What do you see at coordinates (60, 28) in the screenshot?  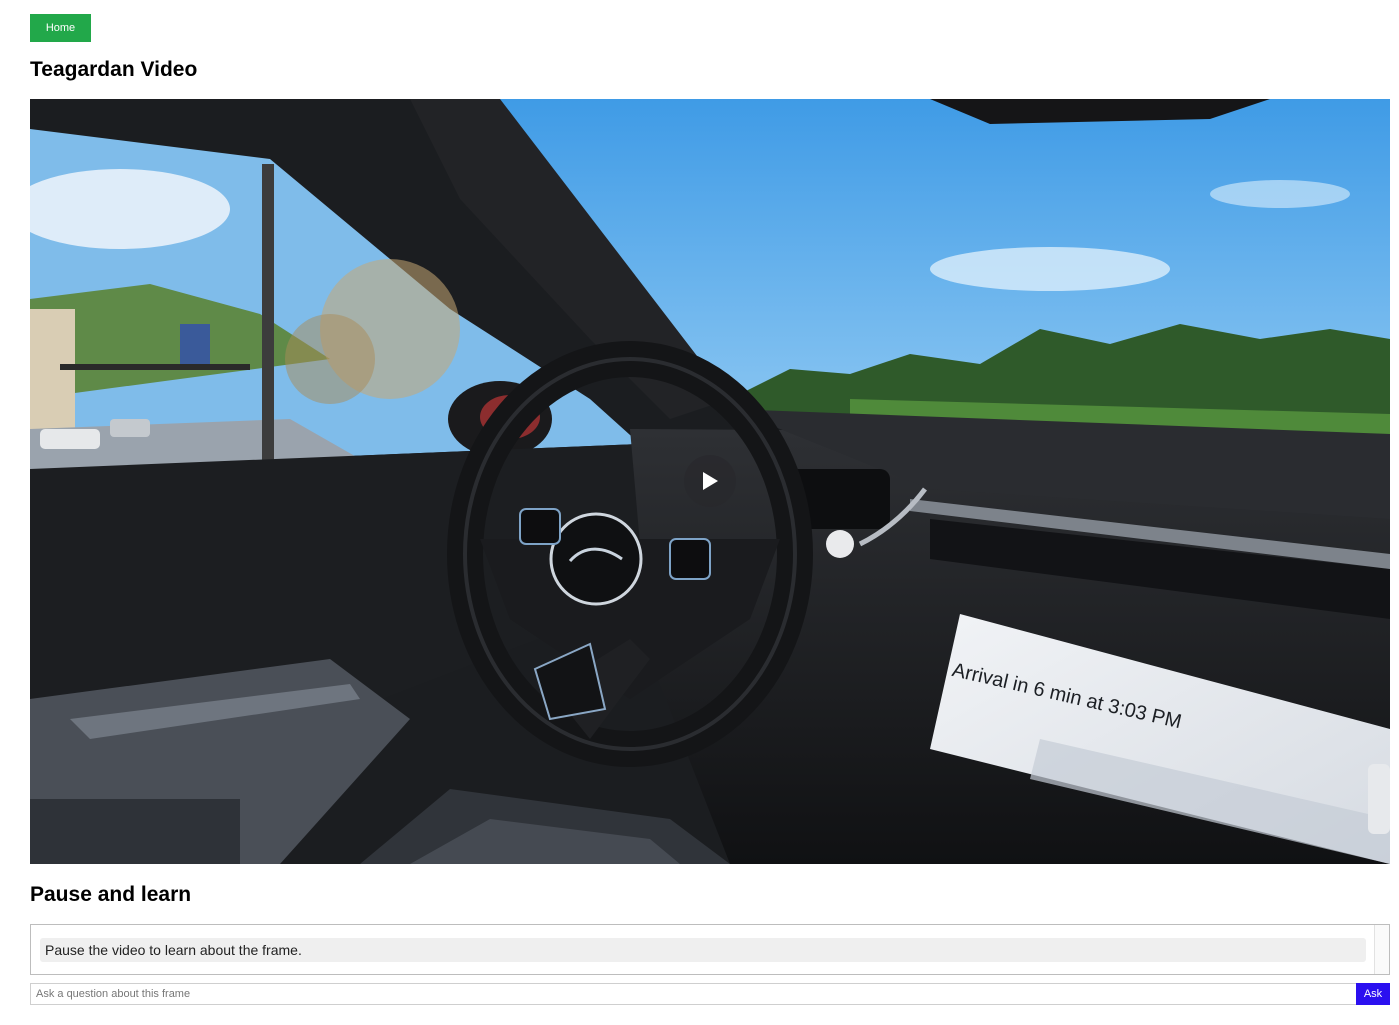 I see `home-button: Home` at bounding box center [60, 28].